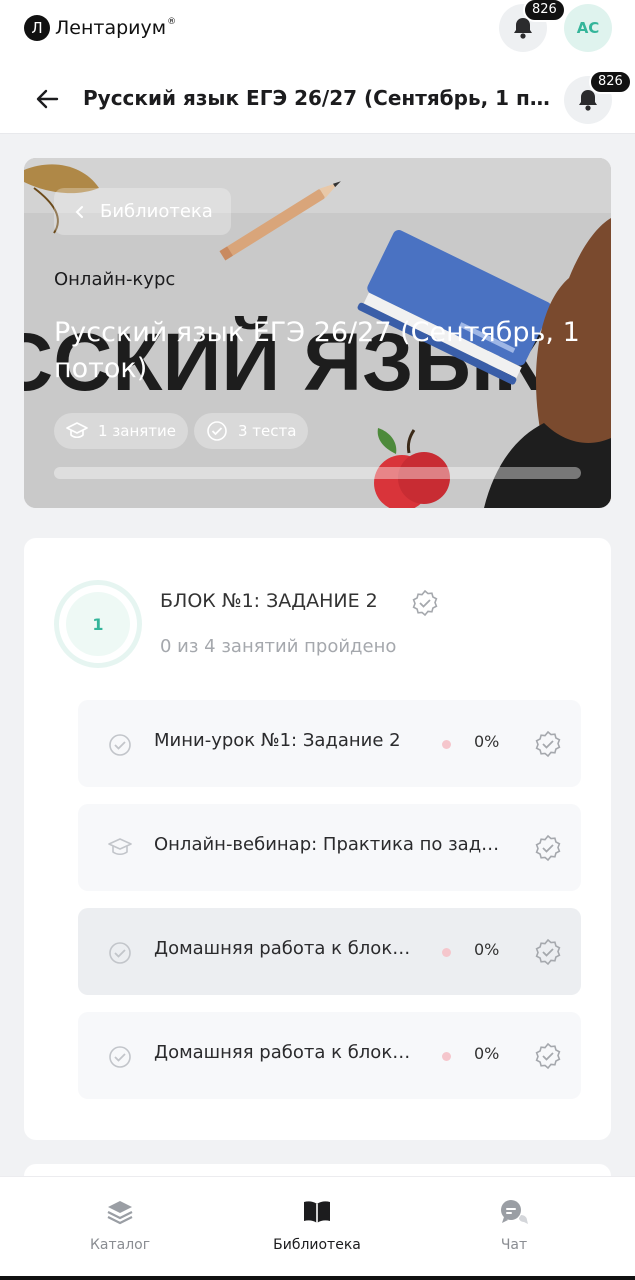  I want to click on nav-library: Библиотека, so click(317, 1226).